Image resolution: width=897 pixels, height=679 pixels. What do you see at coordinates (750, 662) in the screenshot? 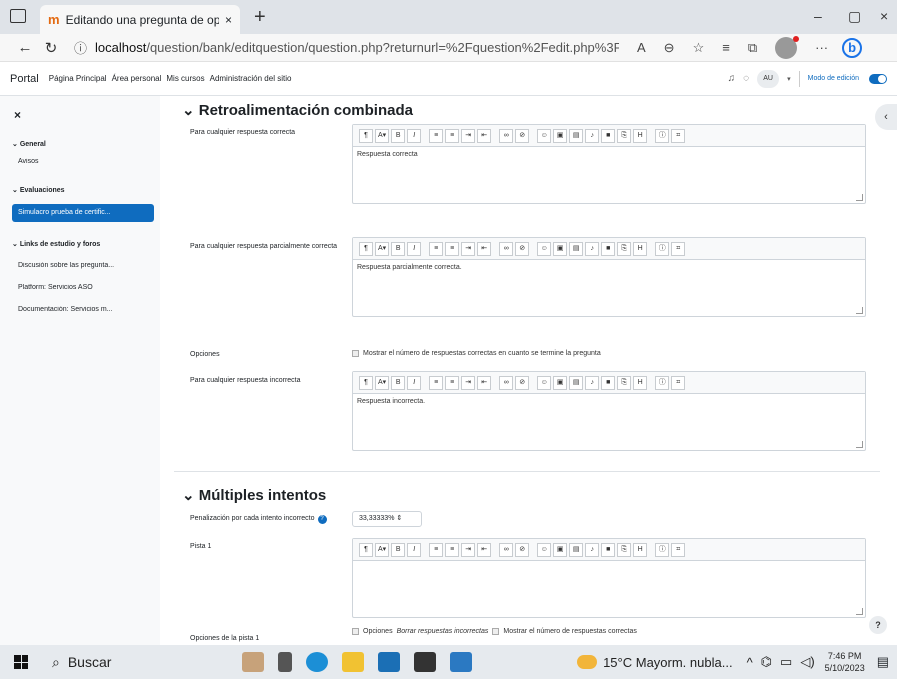
I see `tray-chevron-icon: ^` at bounding box center [750, 662].